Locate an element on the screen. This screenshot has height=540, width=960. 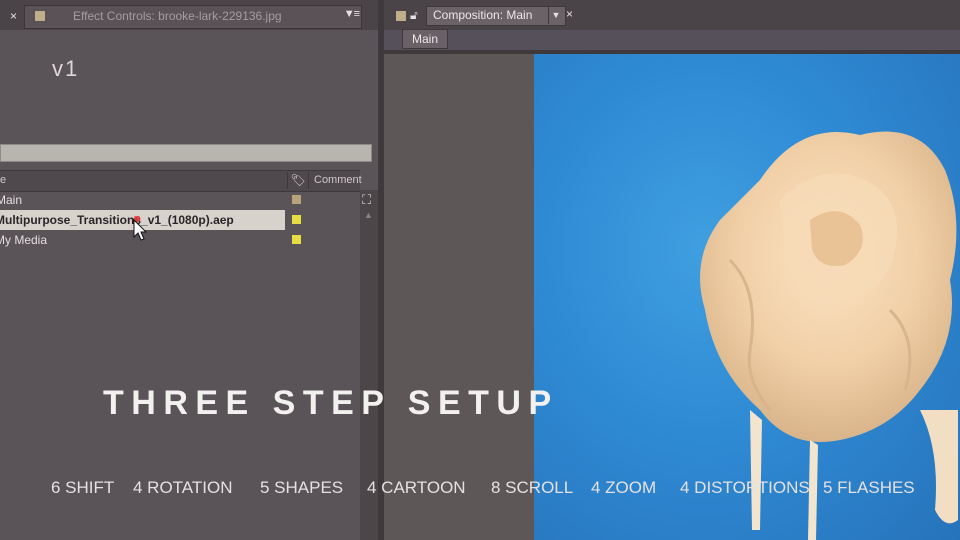
tab-composition: 🔓︎ Composition: Main ▼ × is located at coordinates (485, 16).